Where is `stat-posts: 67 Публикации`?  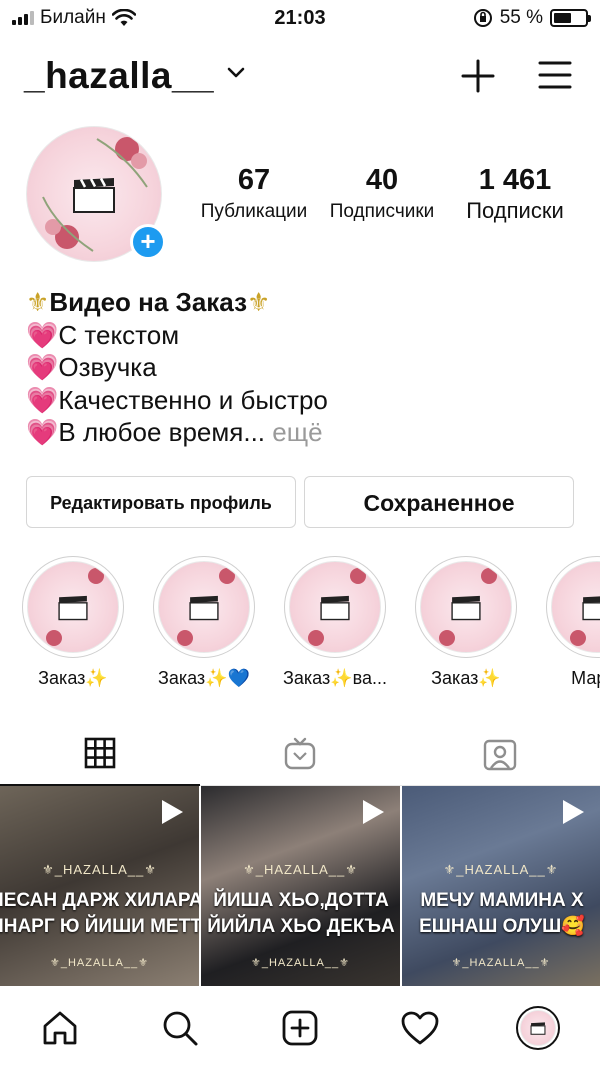
stat-posts: 67 Публикации is located at coordinates (254, 193).